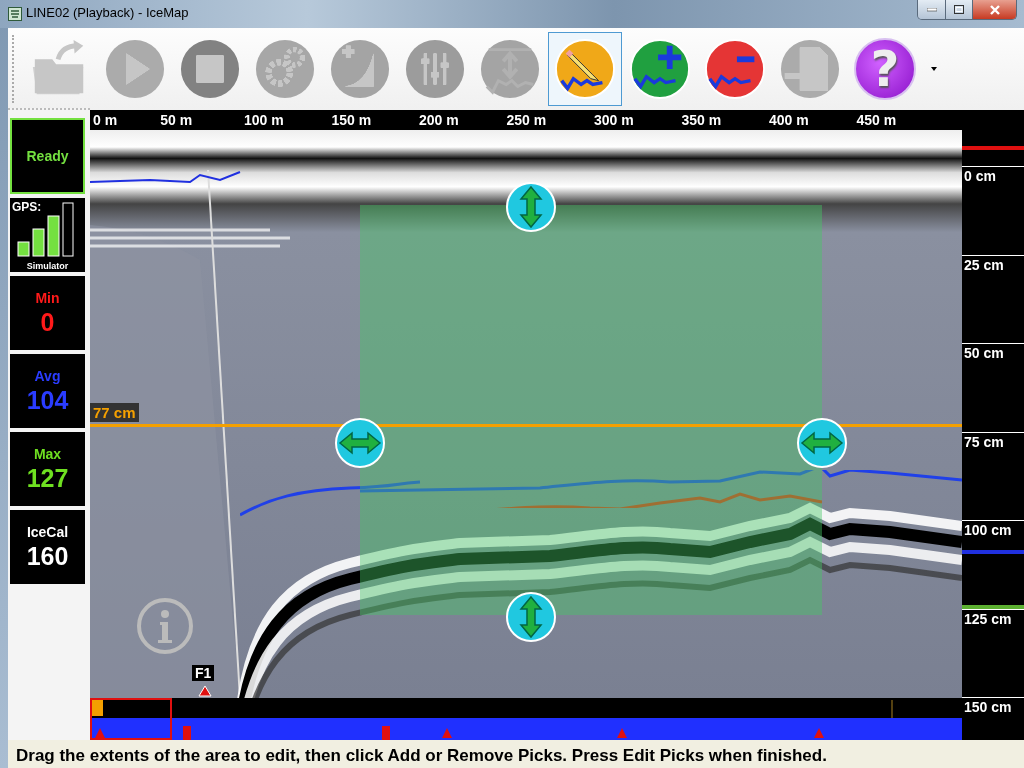 The height and width of the screenshot is (768, 1024). I want to click on app-icon, so click(15, 14).